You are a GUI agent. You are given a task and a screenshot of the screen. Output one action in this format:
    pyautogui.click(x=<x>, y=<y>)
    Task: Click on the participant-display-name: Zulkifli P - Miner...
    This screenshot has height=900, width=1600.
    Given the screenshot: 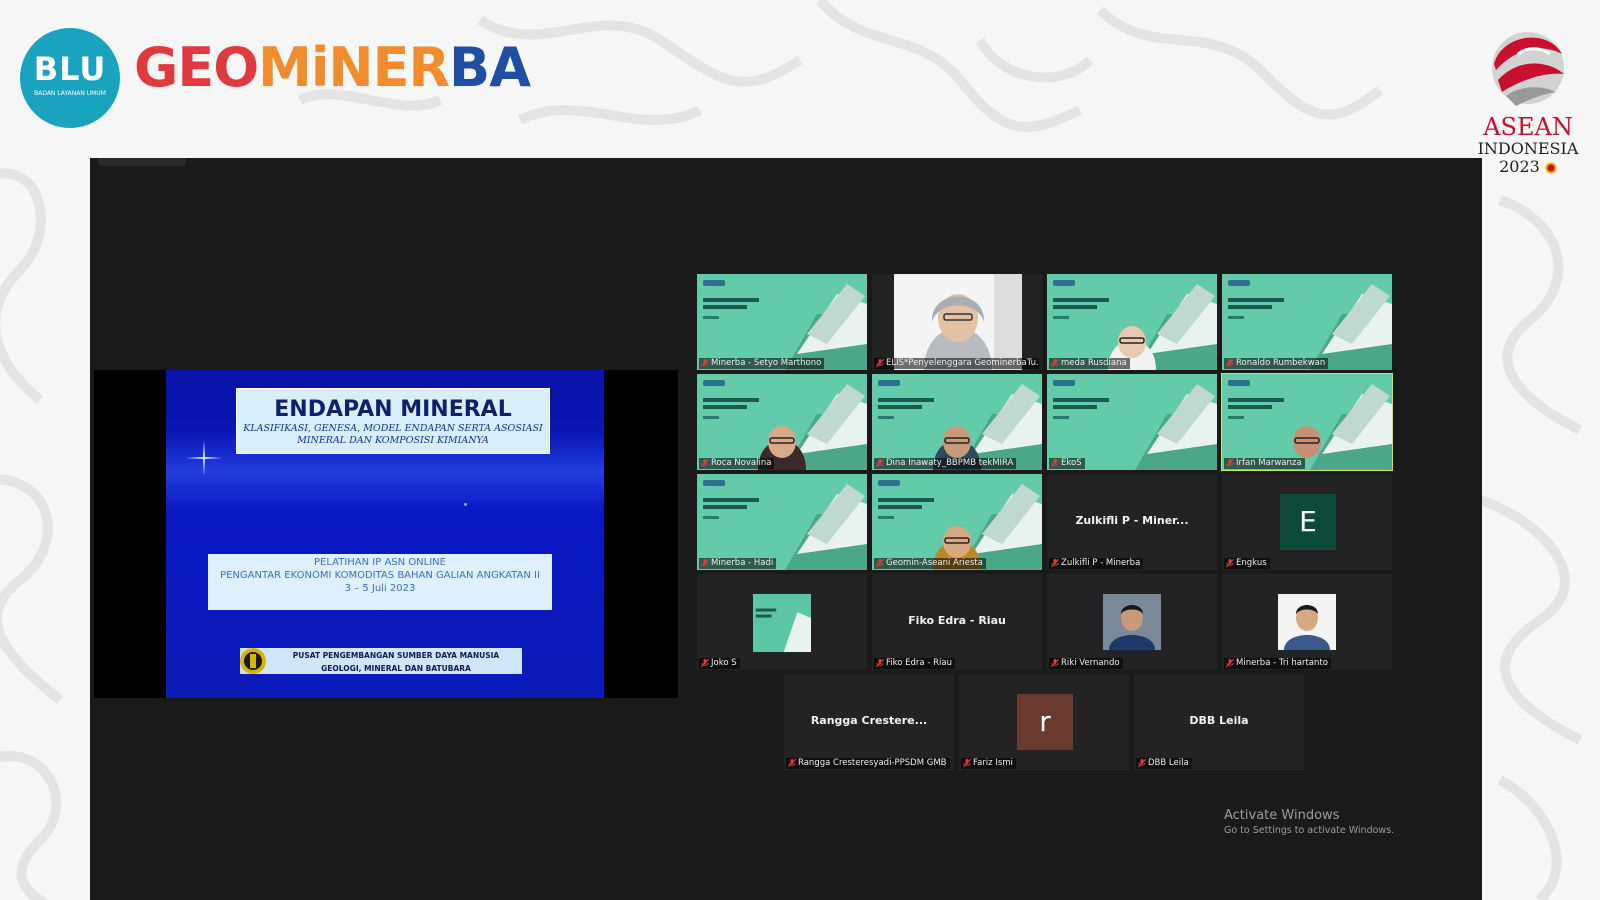 What is the action you would take?
    pyautogui.click(x=1132, y=520)
    